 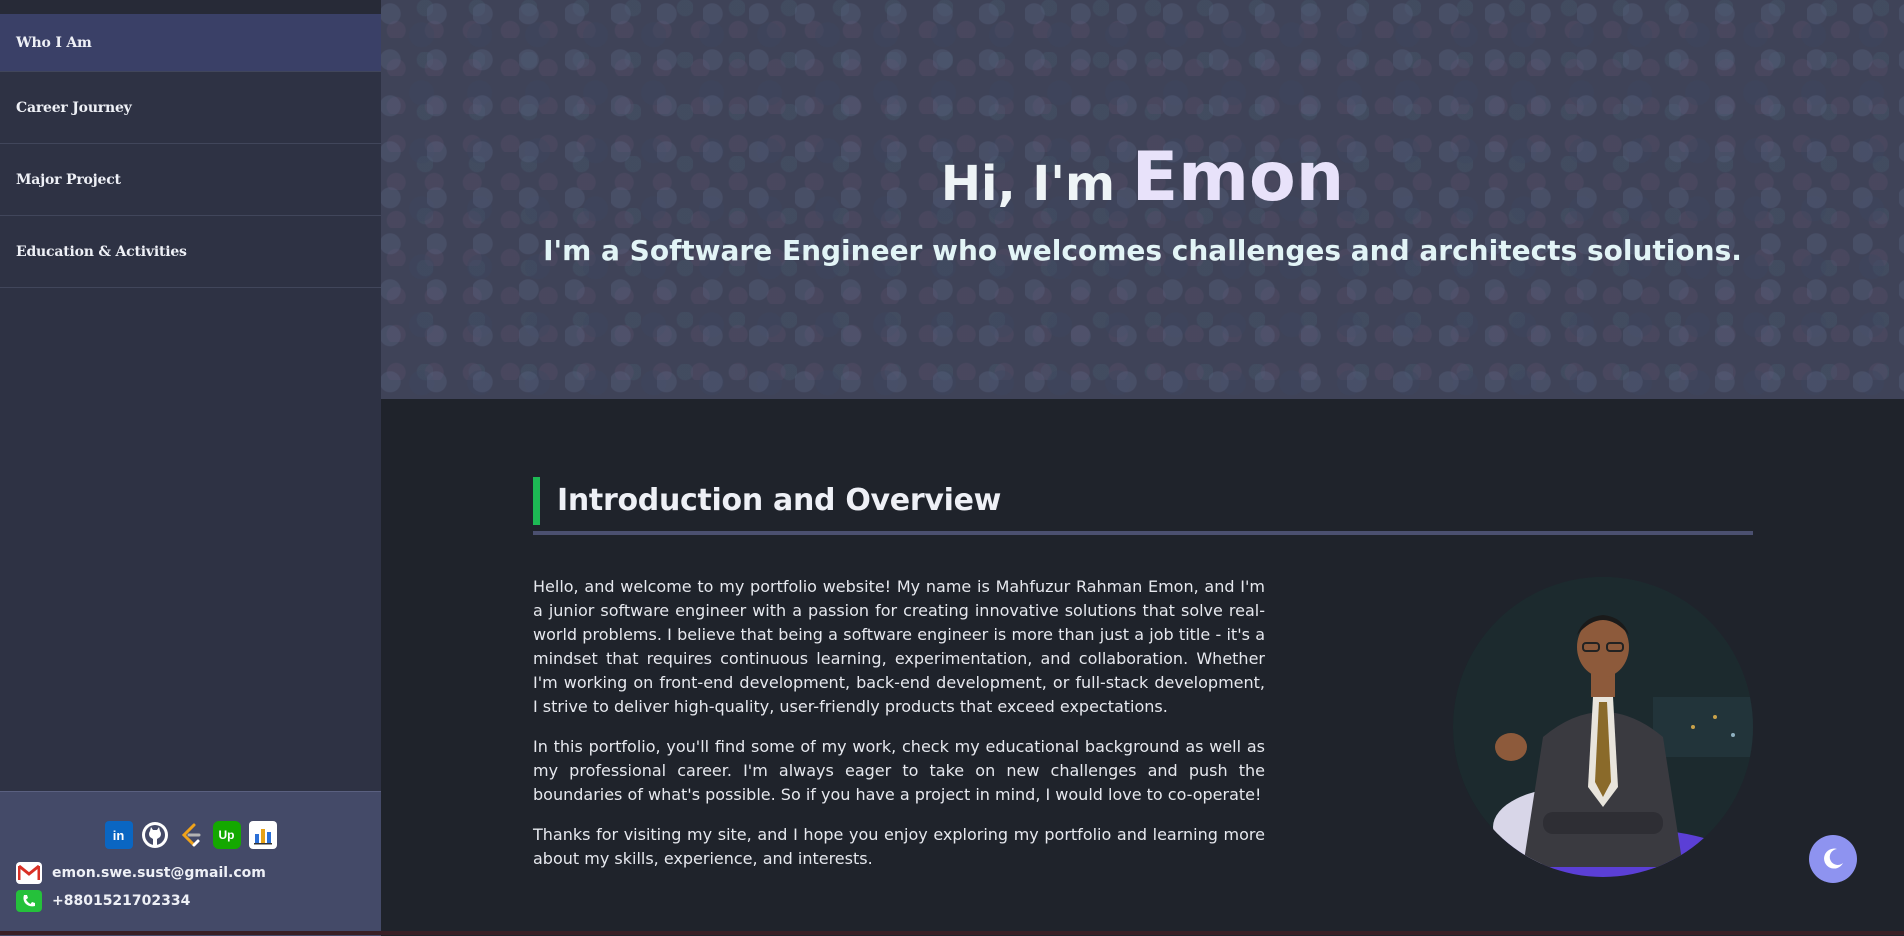 I want to click on theme-toggle-button, so click(x=1833, y=859).